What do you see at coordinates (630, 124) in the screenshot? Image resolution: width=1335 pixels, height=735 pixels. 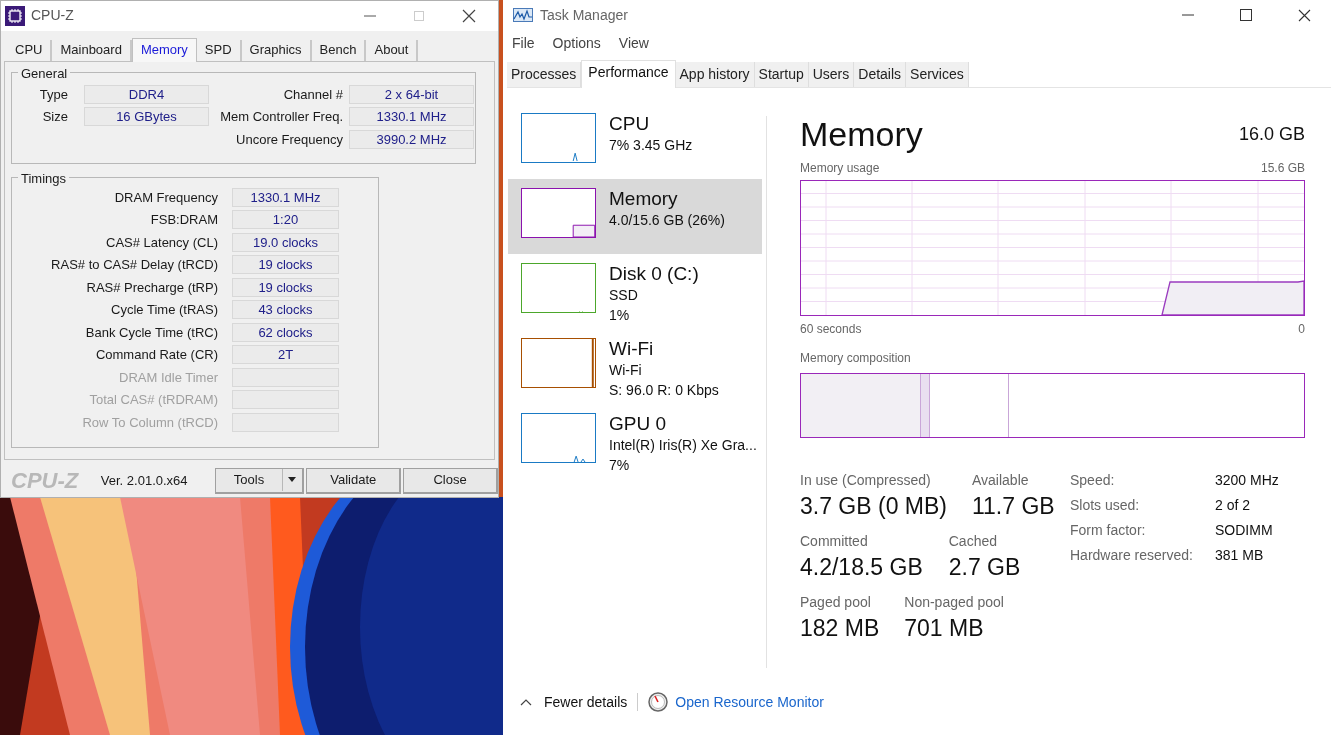 I see `device-name: CPU` at bounding box center [630, 124].